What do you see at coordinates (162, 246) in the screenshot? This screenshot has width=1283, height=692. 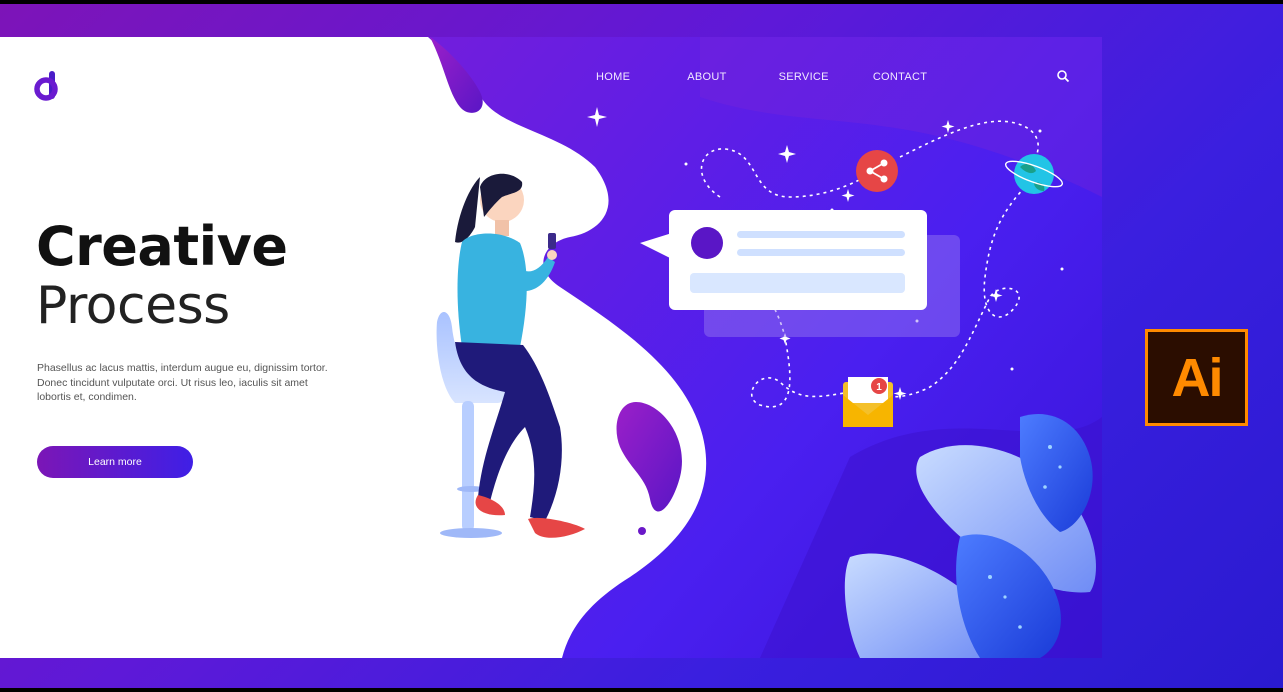 I see `hero-title-bold: Creative` at bounding box center [162, 246].